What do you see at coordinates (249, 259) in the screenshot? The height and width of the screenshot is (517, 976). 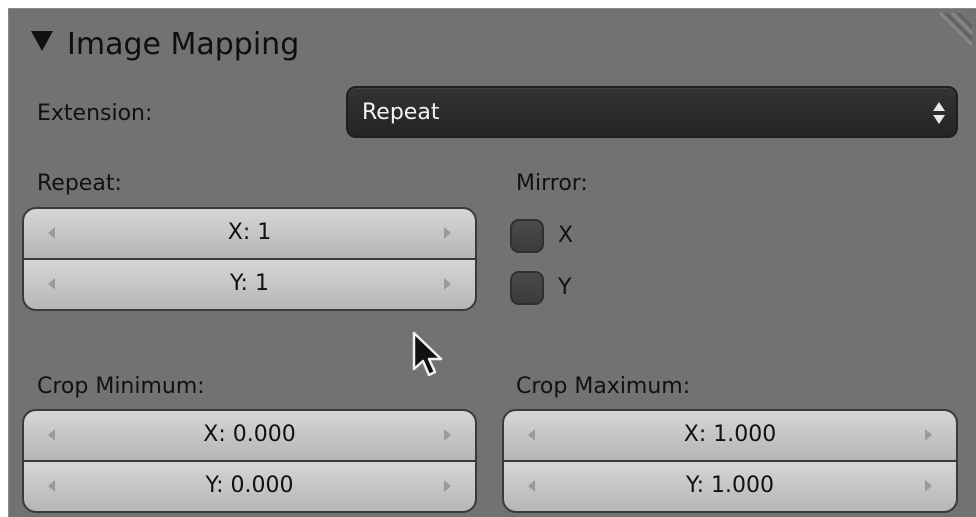 I see `repeat-field-group: X: 1 Y: 1` at bounding box center [249, 259].